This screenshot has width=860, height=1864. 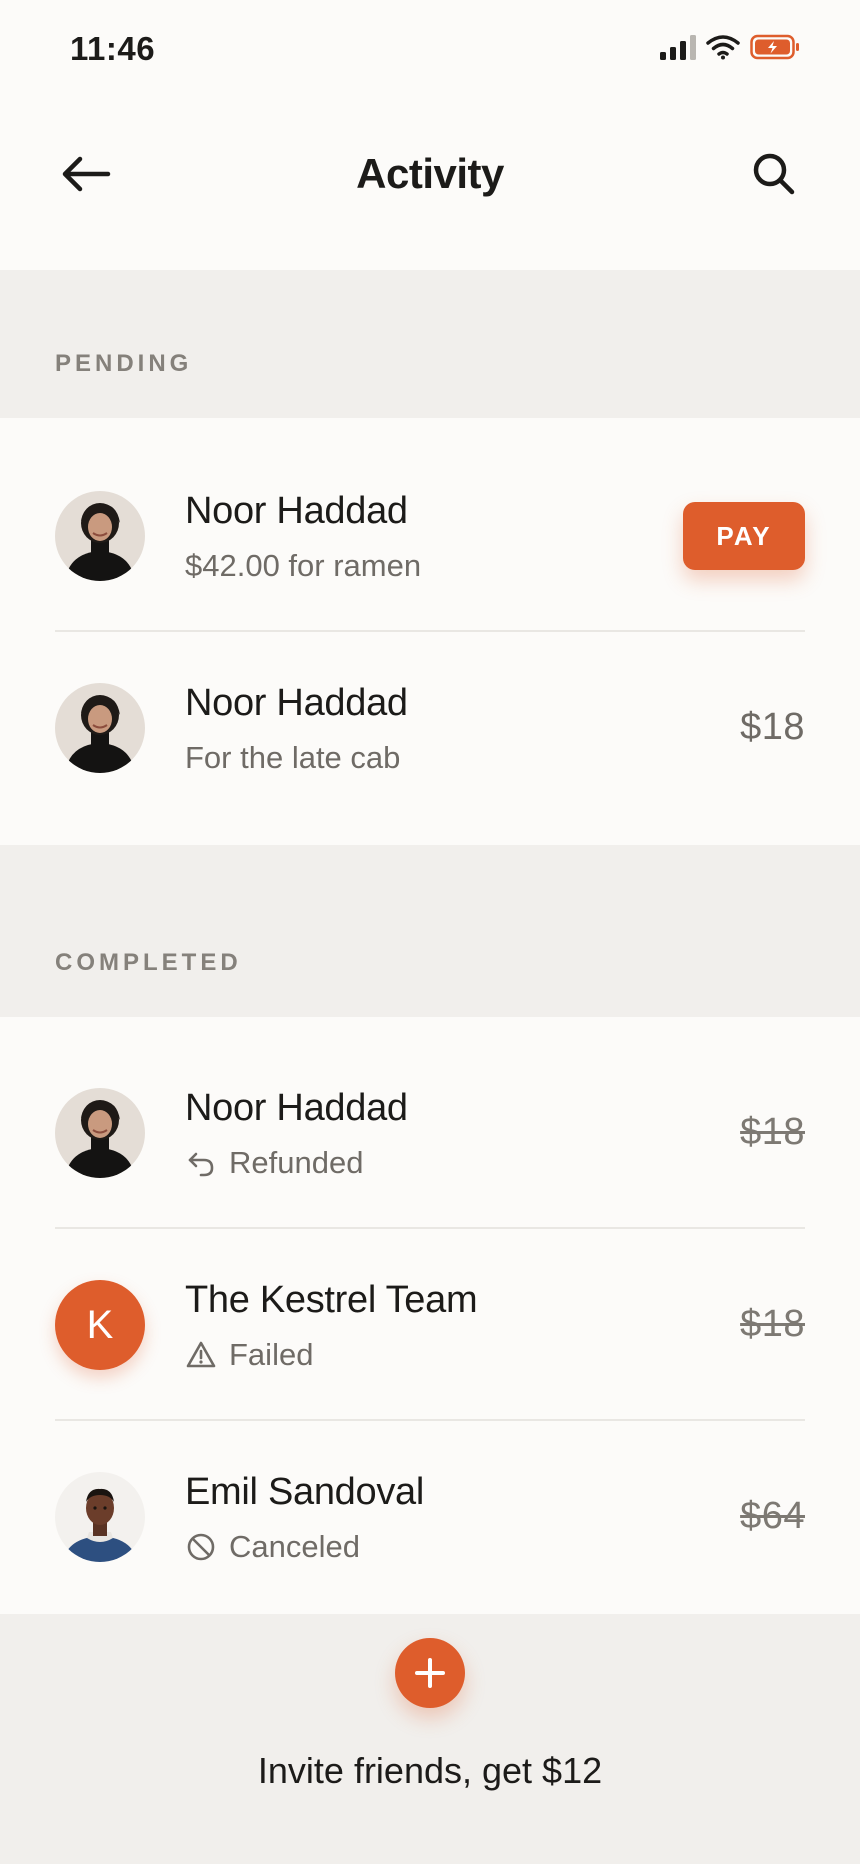 What do you see at coordinates (430, 1517) in the screenshot?
I see `completed-row-3: Emil Sandoval Canceled $64` at bounding box center [430, 1517].